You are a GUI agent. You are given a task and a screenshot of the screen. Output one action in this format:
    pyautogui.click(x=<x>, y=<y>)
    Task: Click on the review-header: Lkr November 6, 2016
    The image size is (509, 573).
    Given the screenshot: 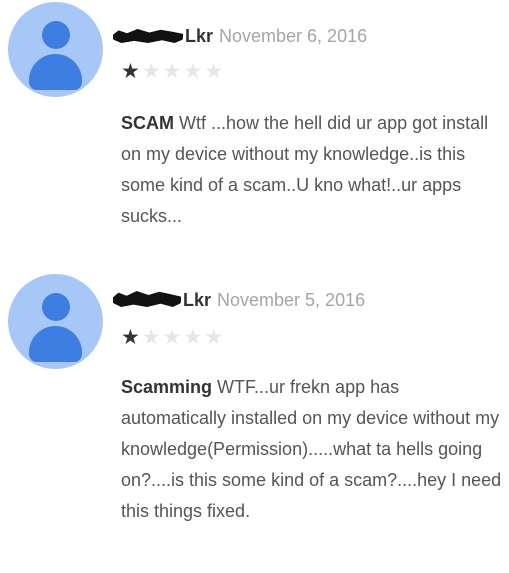 What is the action you would take?
    pyautogui.click(x=240, y=36)
    